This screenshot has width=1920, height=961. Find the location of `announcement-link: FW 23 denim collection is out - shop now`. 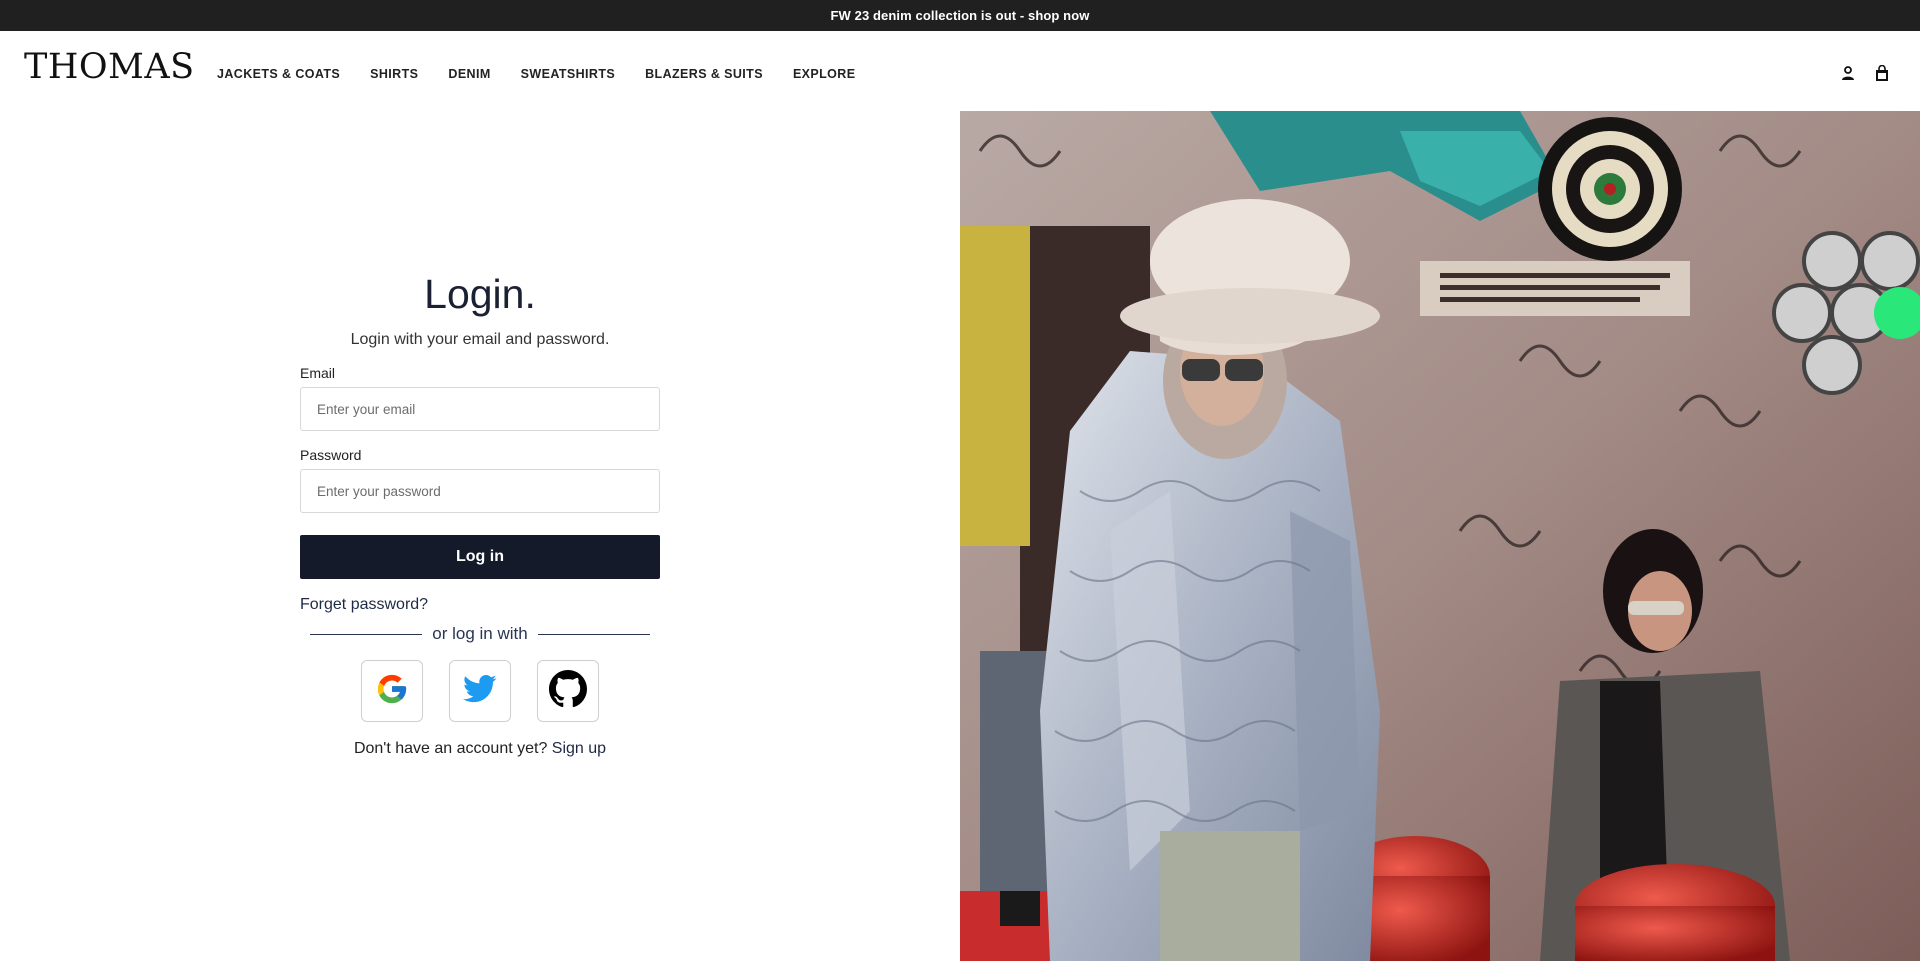

announcement-link: FW 23 denim collection is out - shop now is located at coordinates (960, 15).